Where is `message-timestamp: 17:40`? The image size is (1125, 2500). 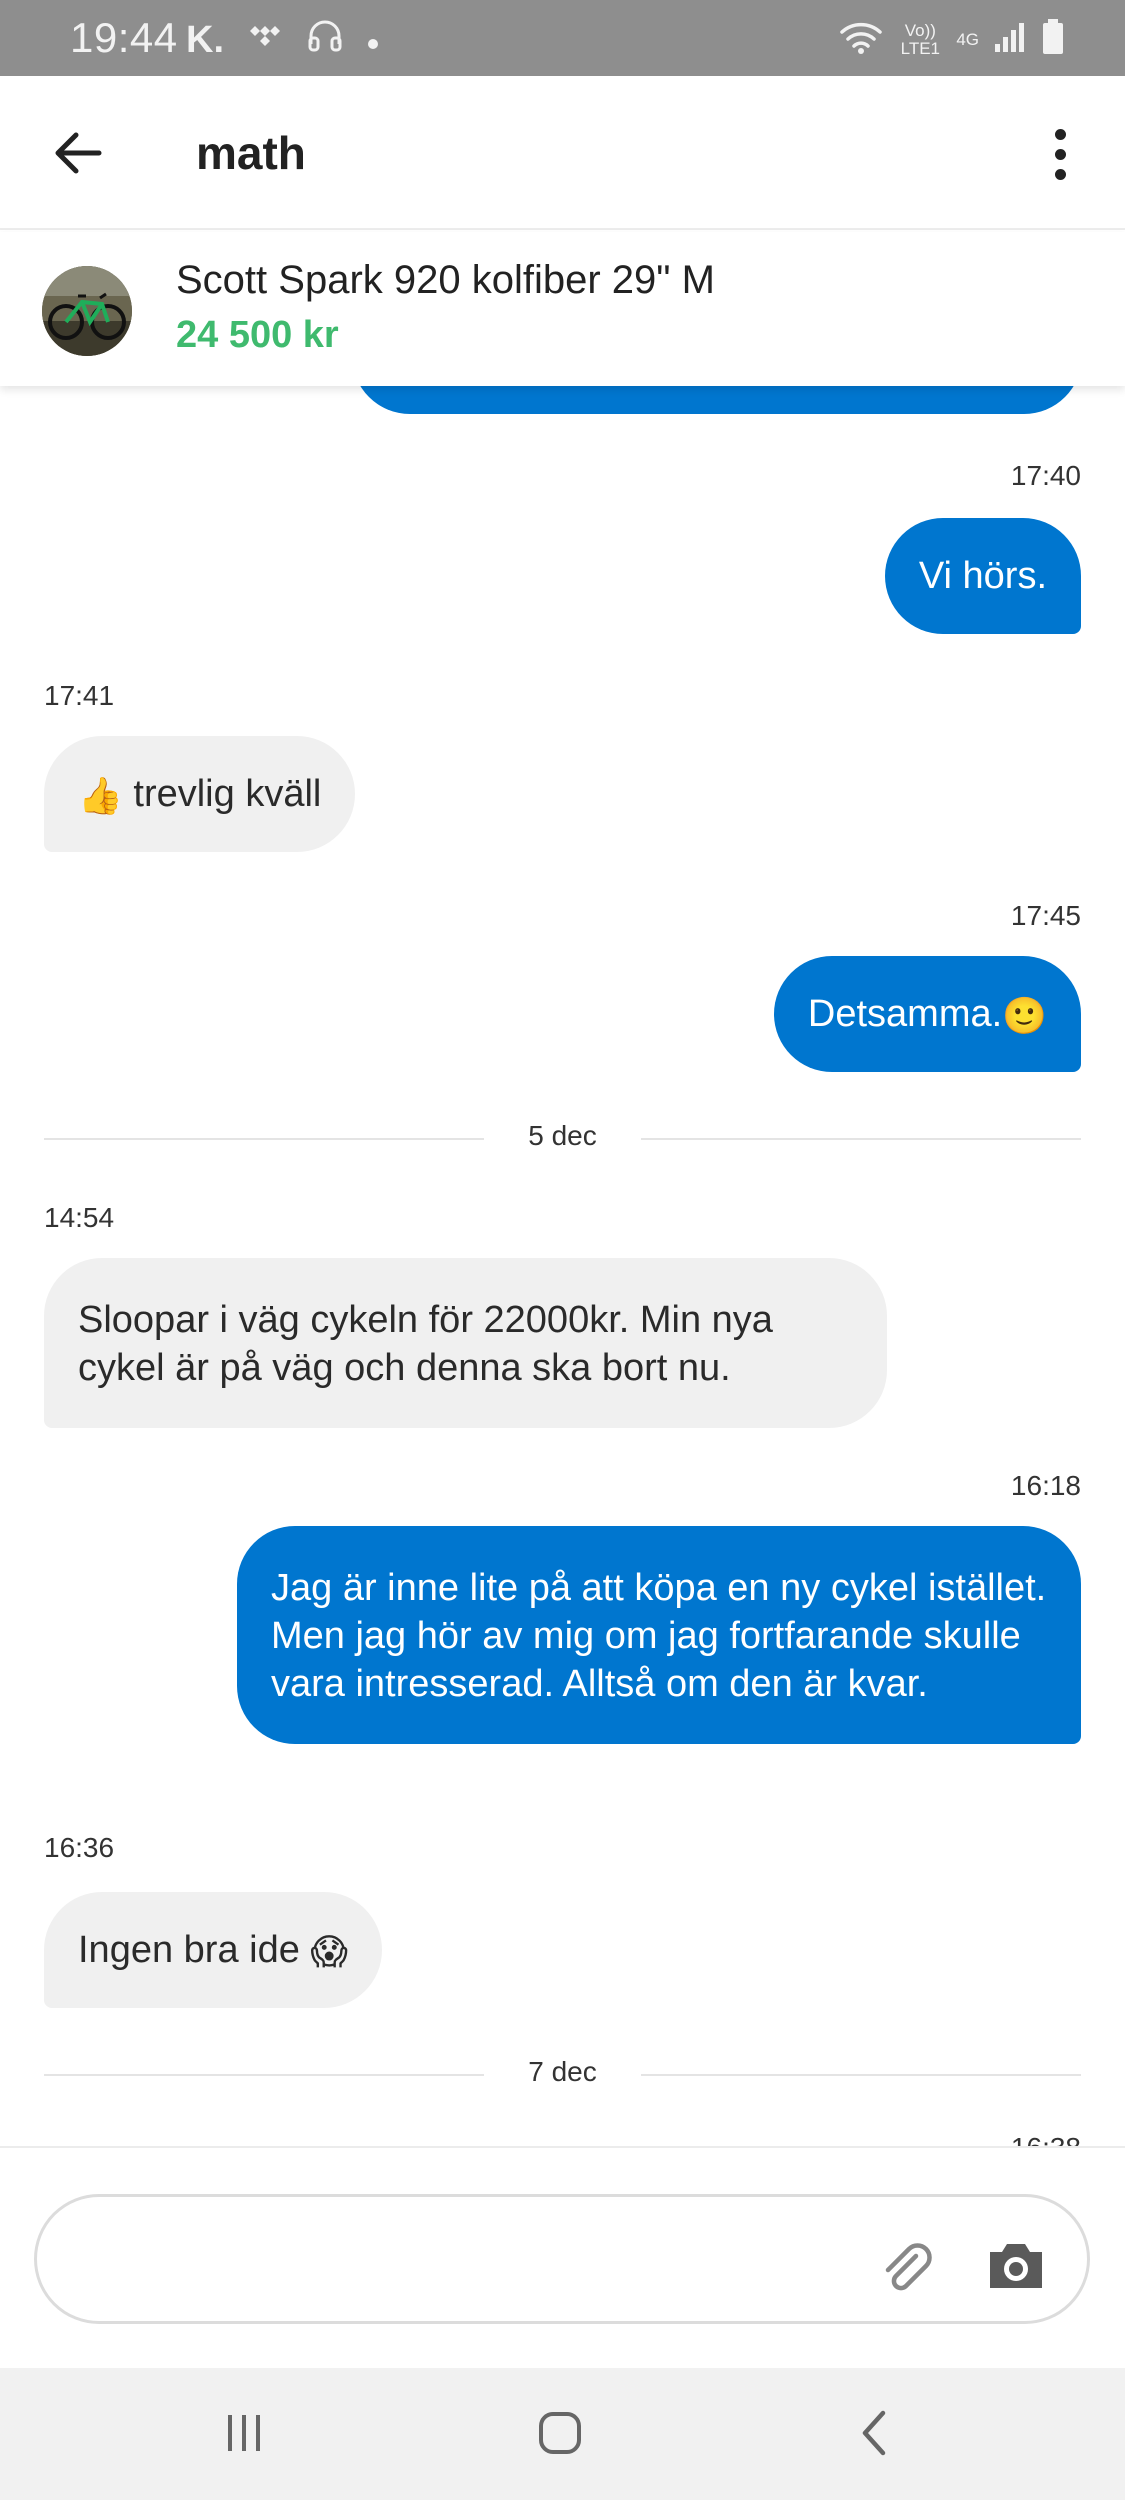 message-timestamp: 17:40 is located at coordinates (1045, 475).